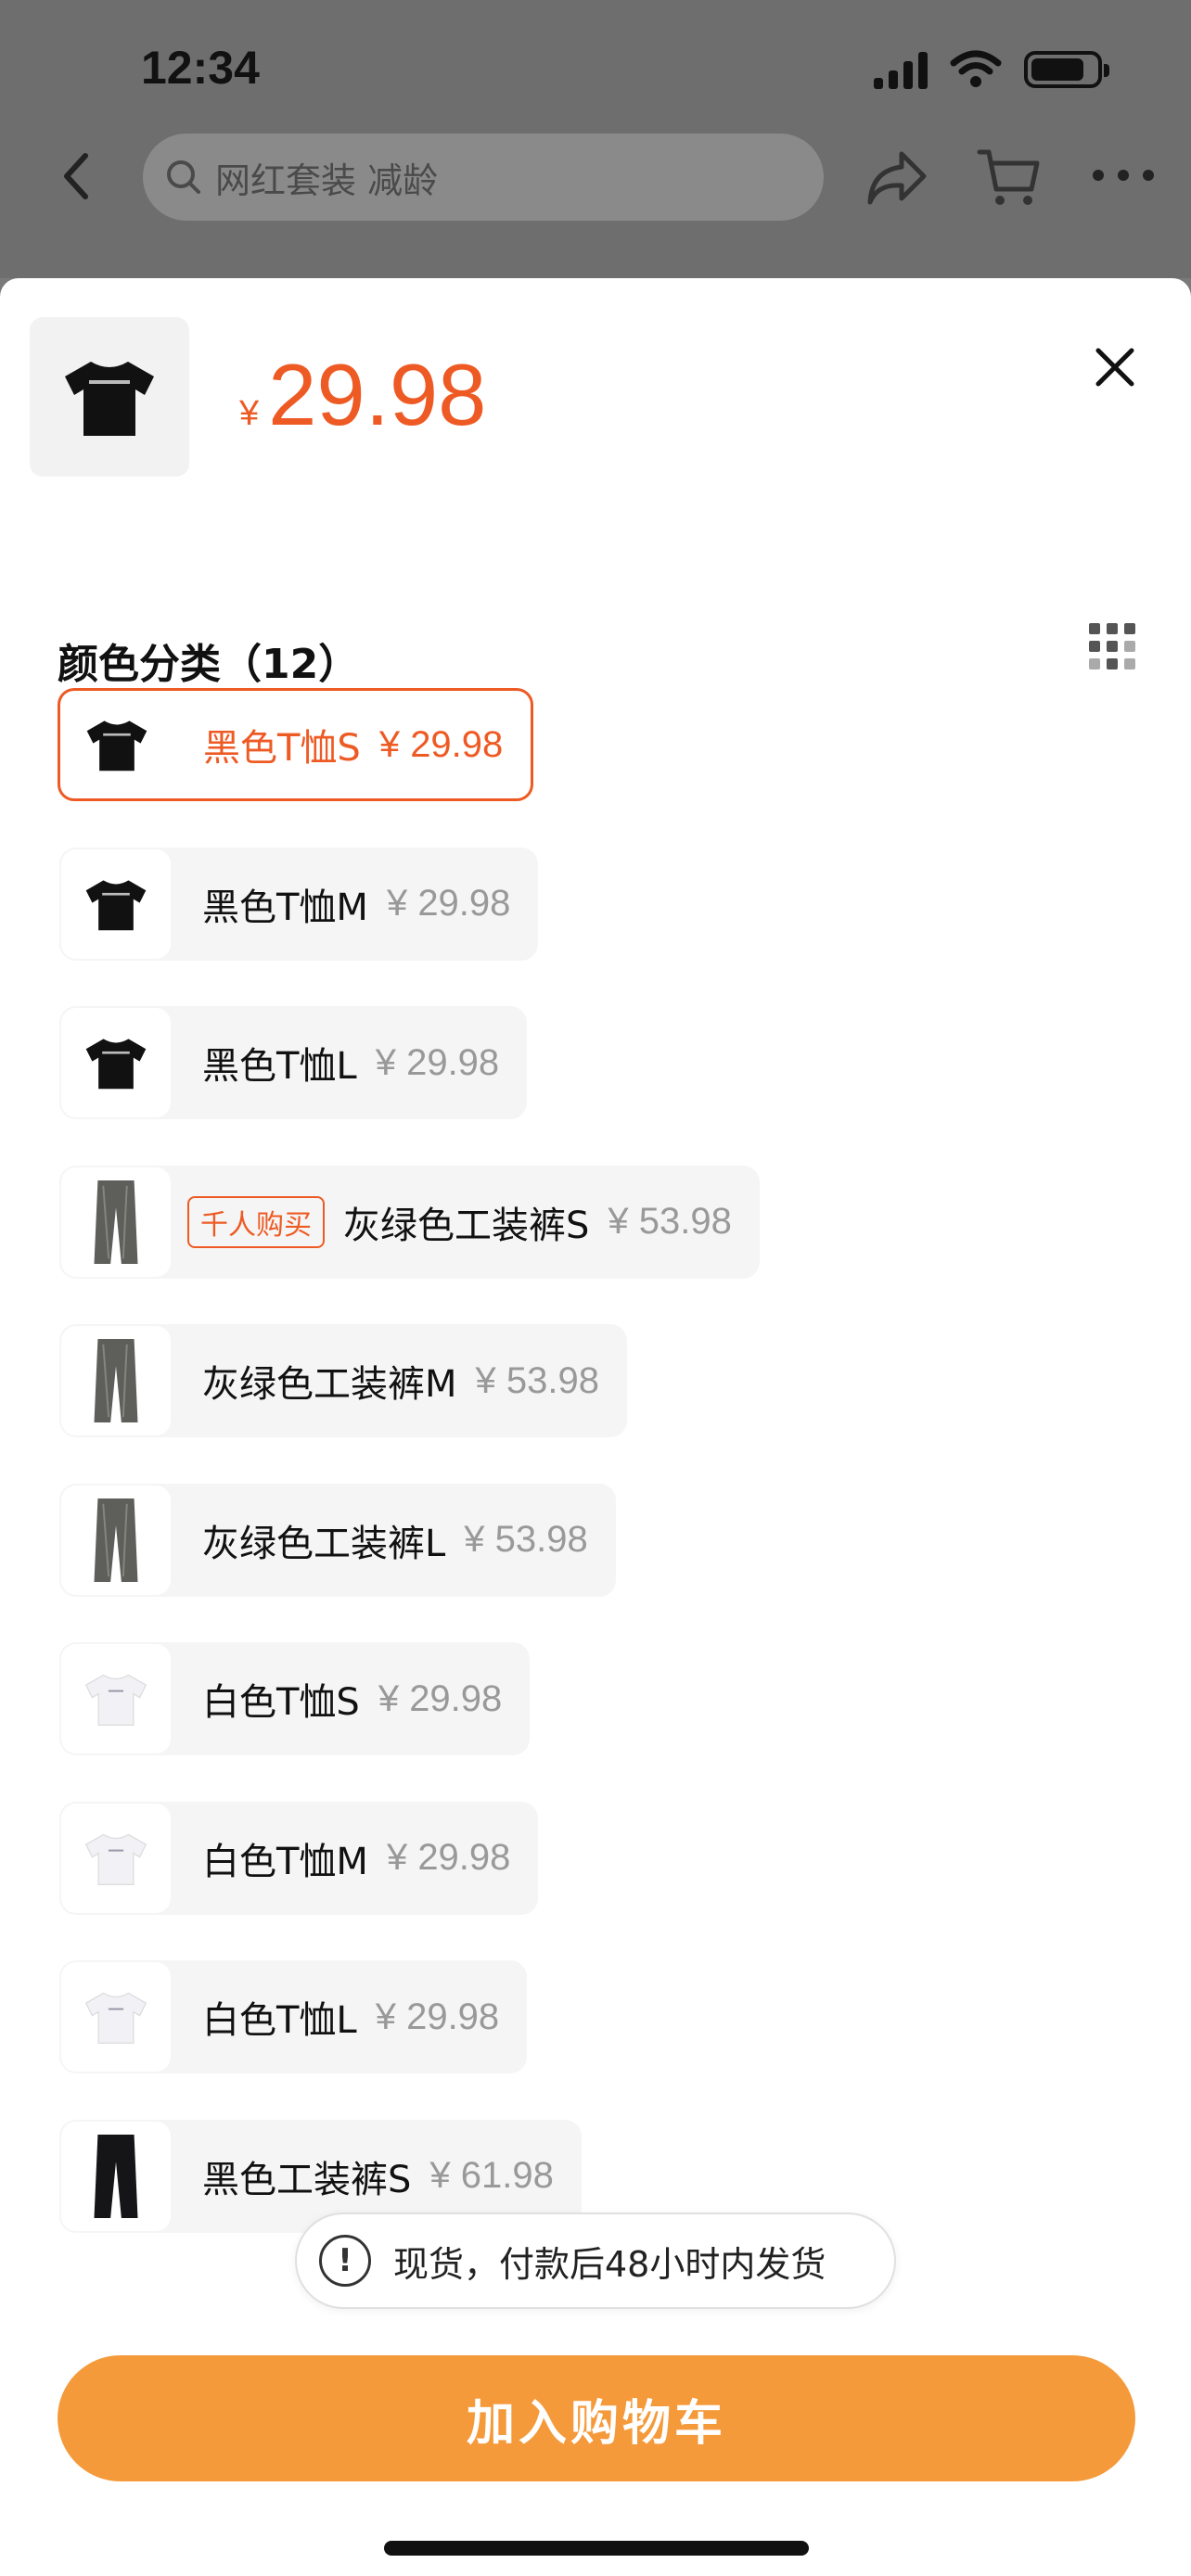  I want to click on price-currency: ¥, so click(249, 413).